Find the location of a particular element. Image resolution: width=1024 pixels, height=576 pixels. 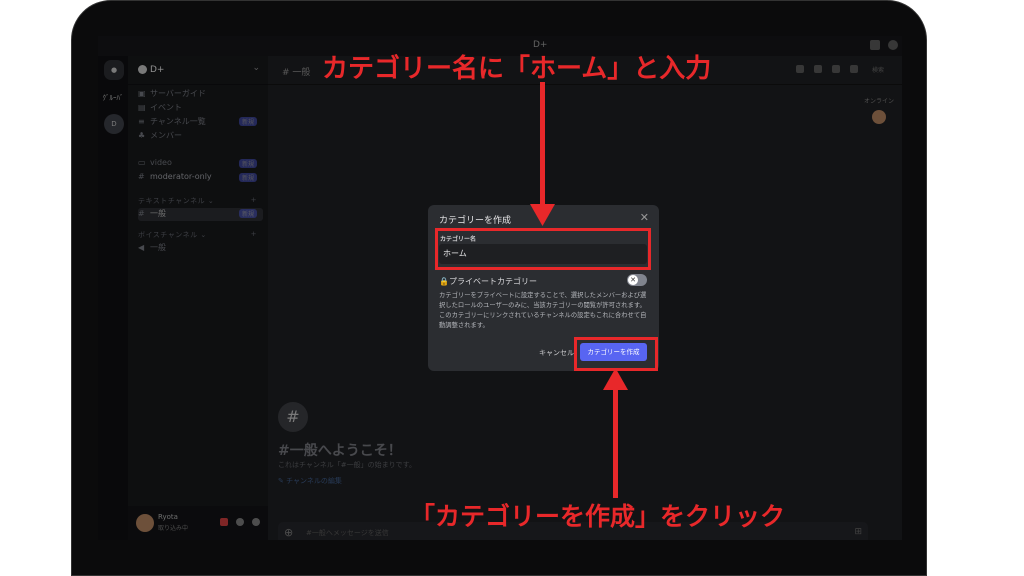

arrow-up is located at coordinates (615, 443).